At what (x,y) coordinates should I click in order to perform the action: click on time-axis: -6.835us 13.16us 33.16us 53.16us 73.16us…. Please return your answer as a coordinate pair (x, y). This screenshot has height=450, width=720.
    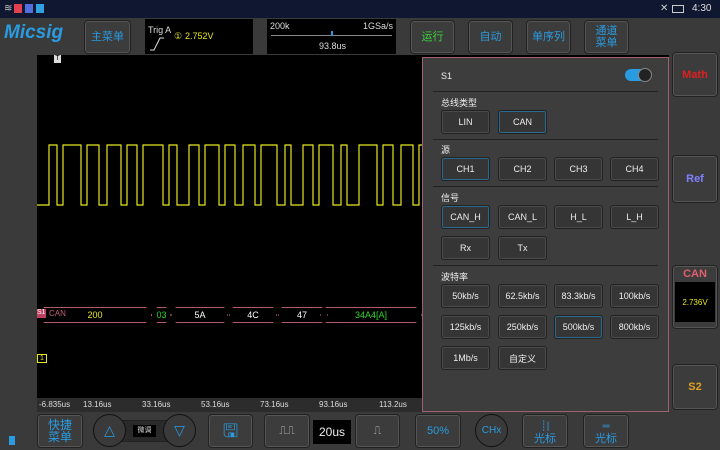
    Looking at the image, I should click on (229, 405).